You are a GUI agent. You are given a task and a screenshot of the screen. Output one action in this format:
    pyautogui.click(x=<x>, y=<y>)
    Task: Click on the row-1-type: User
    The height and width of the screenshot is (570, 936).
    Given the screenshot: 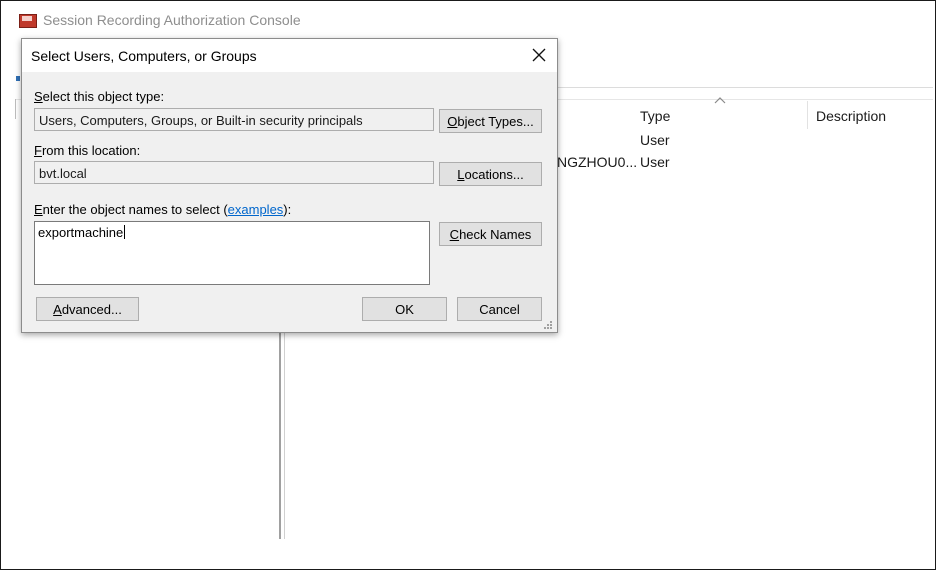 What is the action you would take?
    pyautogui.click(x=655, y=140)
    